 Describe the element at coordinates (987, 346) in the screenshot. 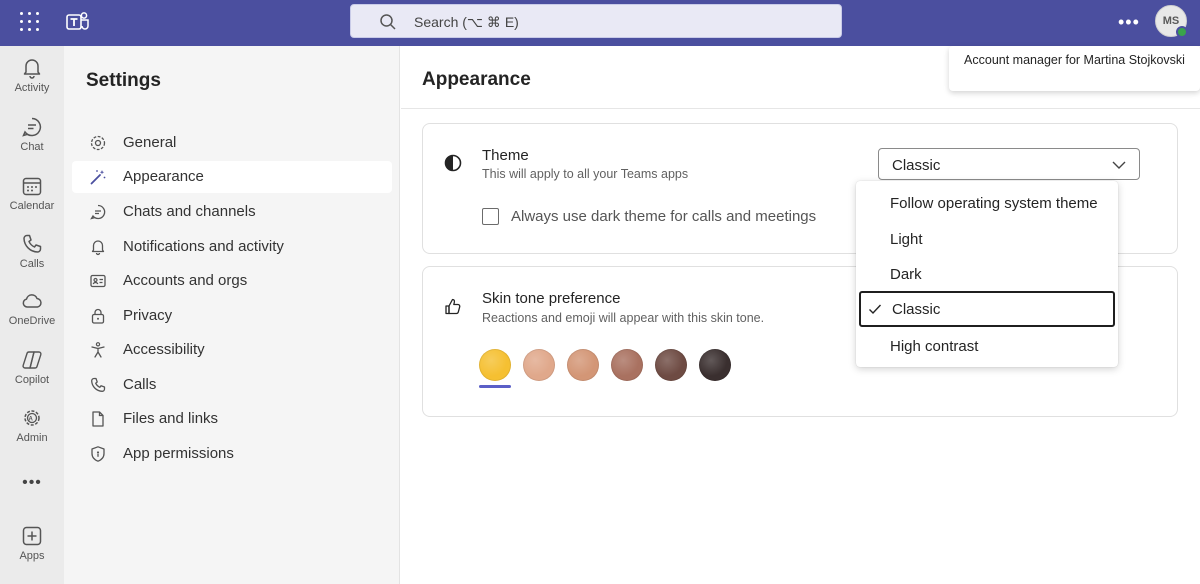

I see `theme-option-high-contrast: High contrast` at that location.